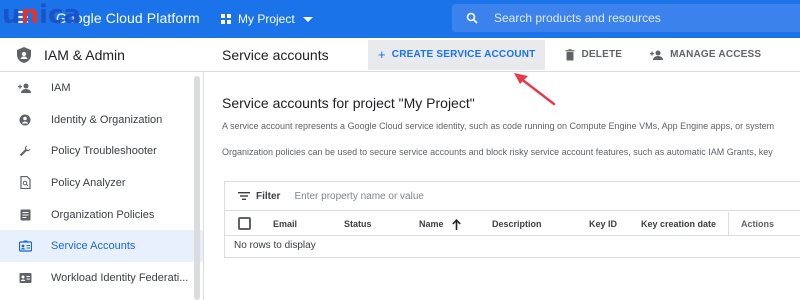 Image resolution: width=800 pixels, height=300 pixels. Describe the element at coordinates (107, 119) in the screenshot. I see `sidebar-item-label: Identity & Organization` at that location.